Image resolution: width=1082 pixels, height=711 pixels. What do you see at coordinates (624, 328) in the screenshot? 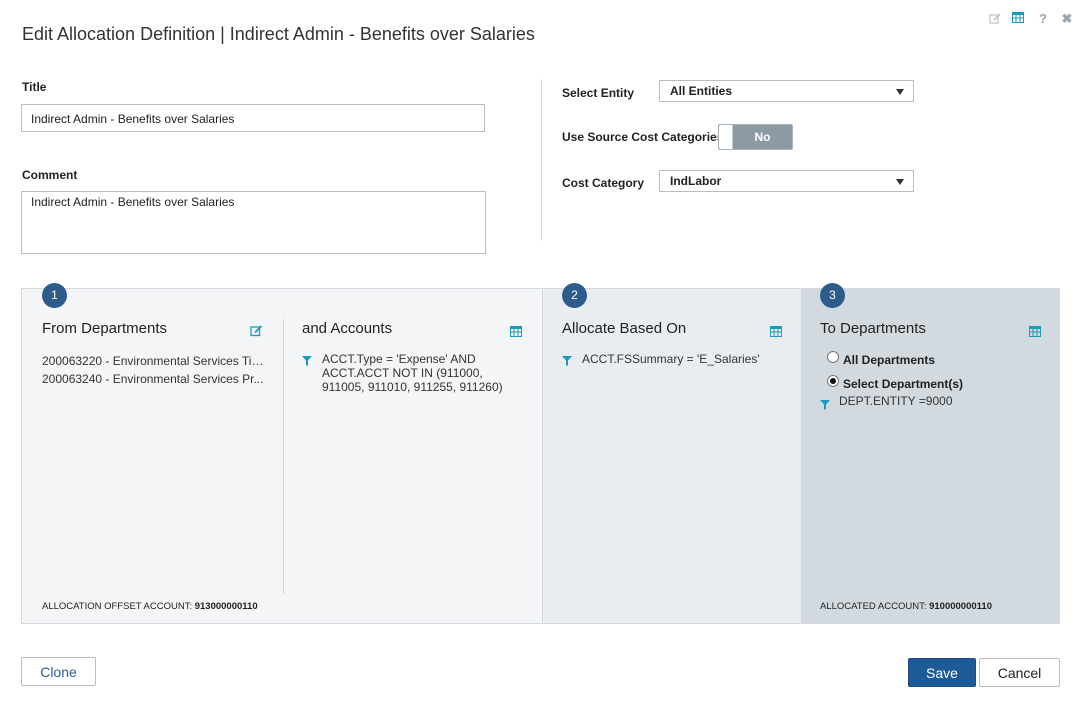
I see `allocate-basis-title: Allocate Based On` at bounding box center [624, 328].